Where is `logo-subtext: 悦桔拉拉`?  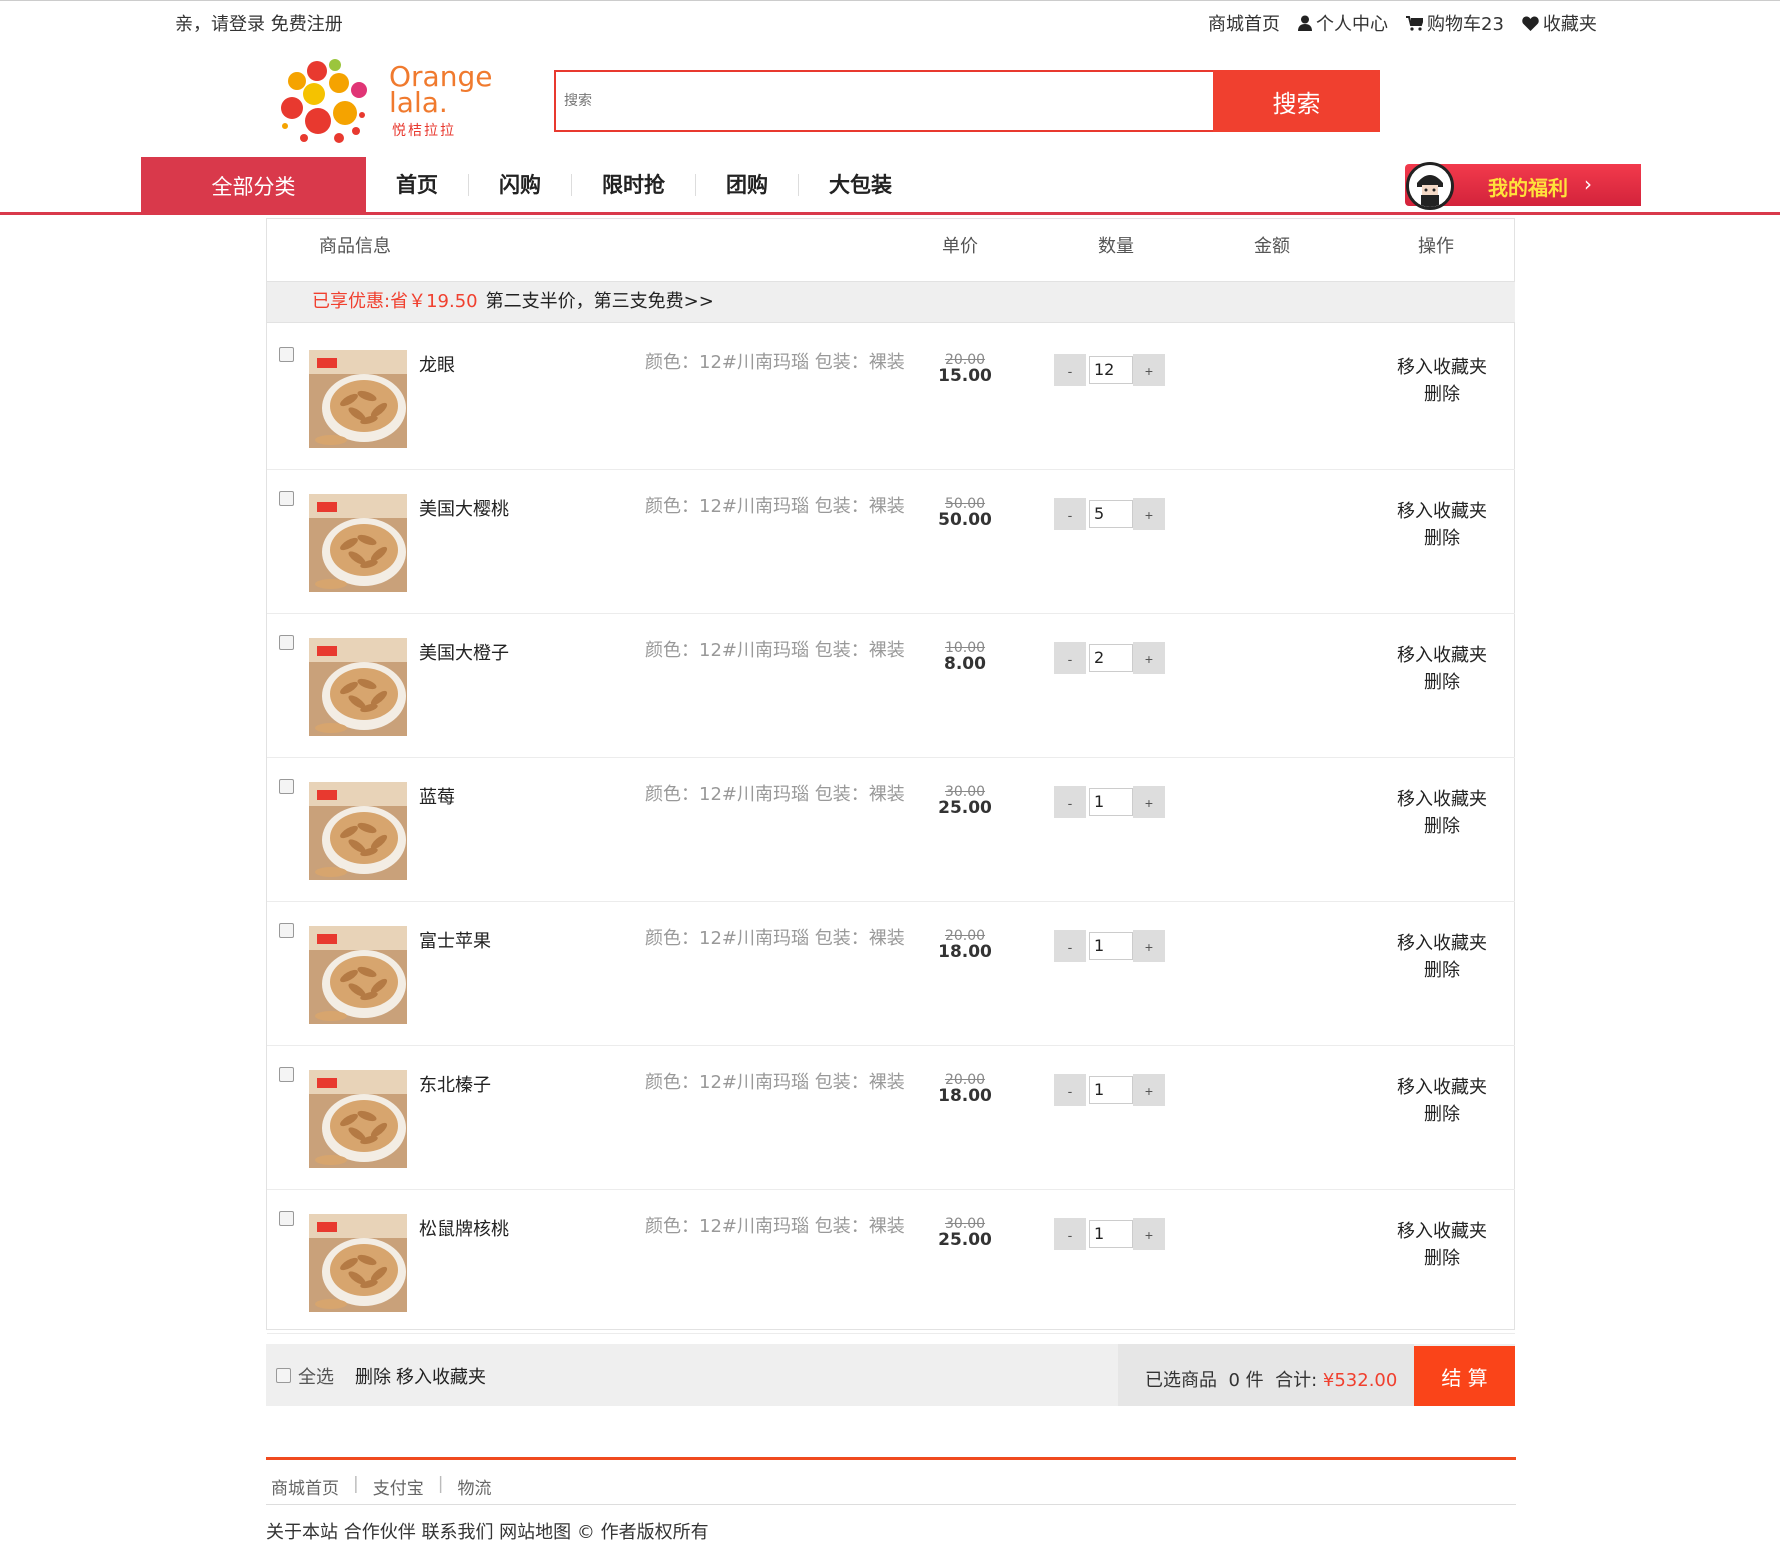
logo-subtext: 悦桔拉拉 is located at coordinates (424, 131).